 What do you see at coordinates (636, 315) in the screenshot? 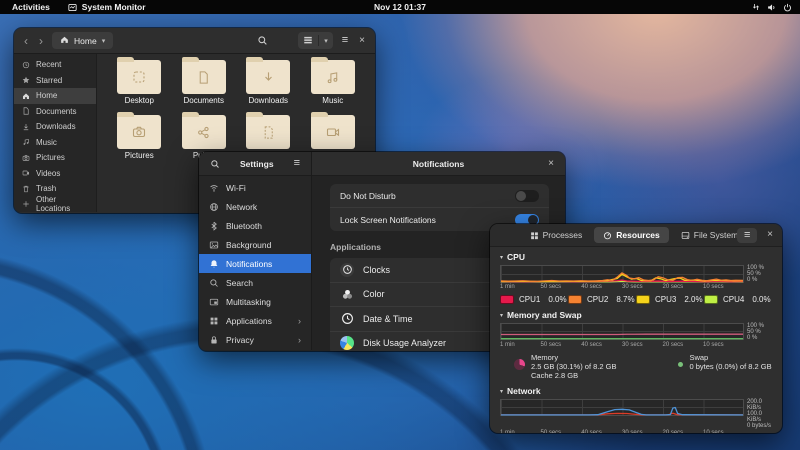
I see `memory-section-header: ▾ Memory and Swap` at bounding box center [636, 315].